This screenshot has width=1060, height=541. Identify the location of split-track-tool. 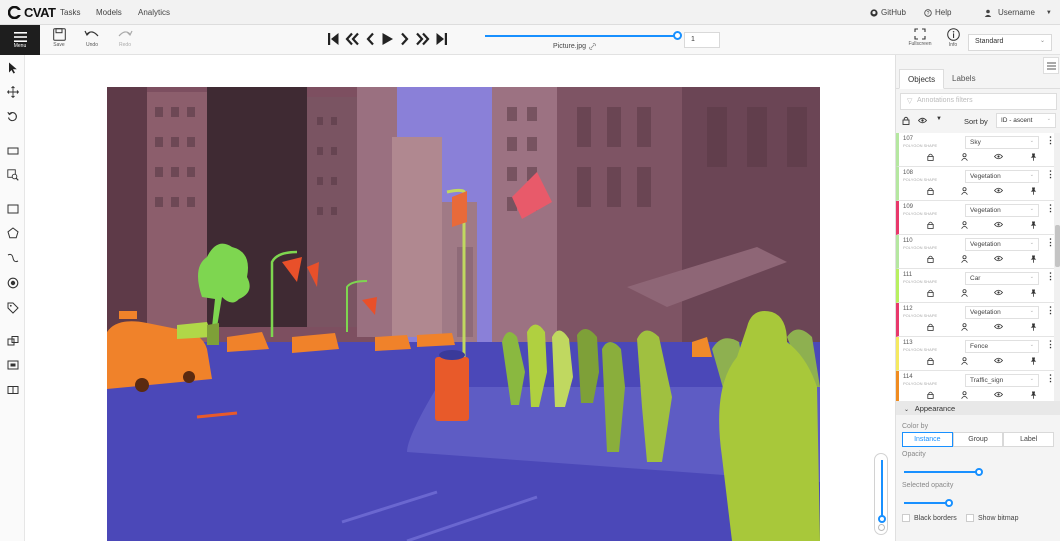
(12, 389).